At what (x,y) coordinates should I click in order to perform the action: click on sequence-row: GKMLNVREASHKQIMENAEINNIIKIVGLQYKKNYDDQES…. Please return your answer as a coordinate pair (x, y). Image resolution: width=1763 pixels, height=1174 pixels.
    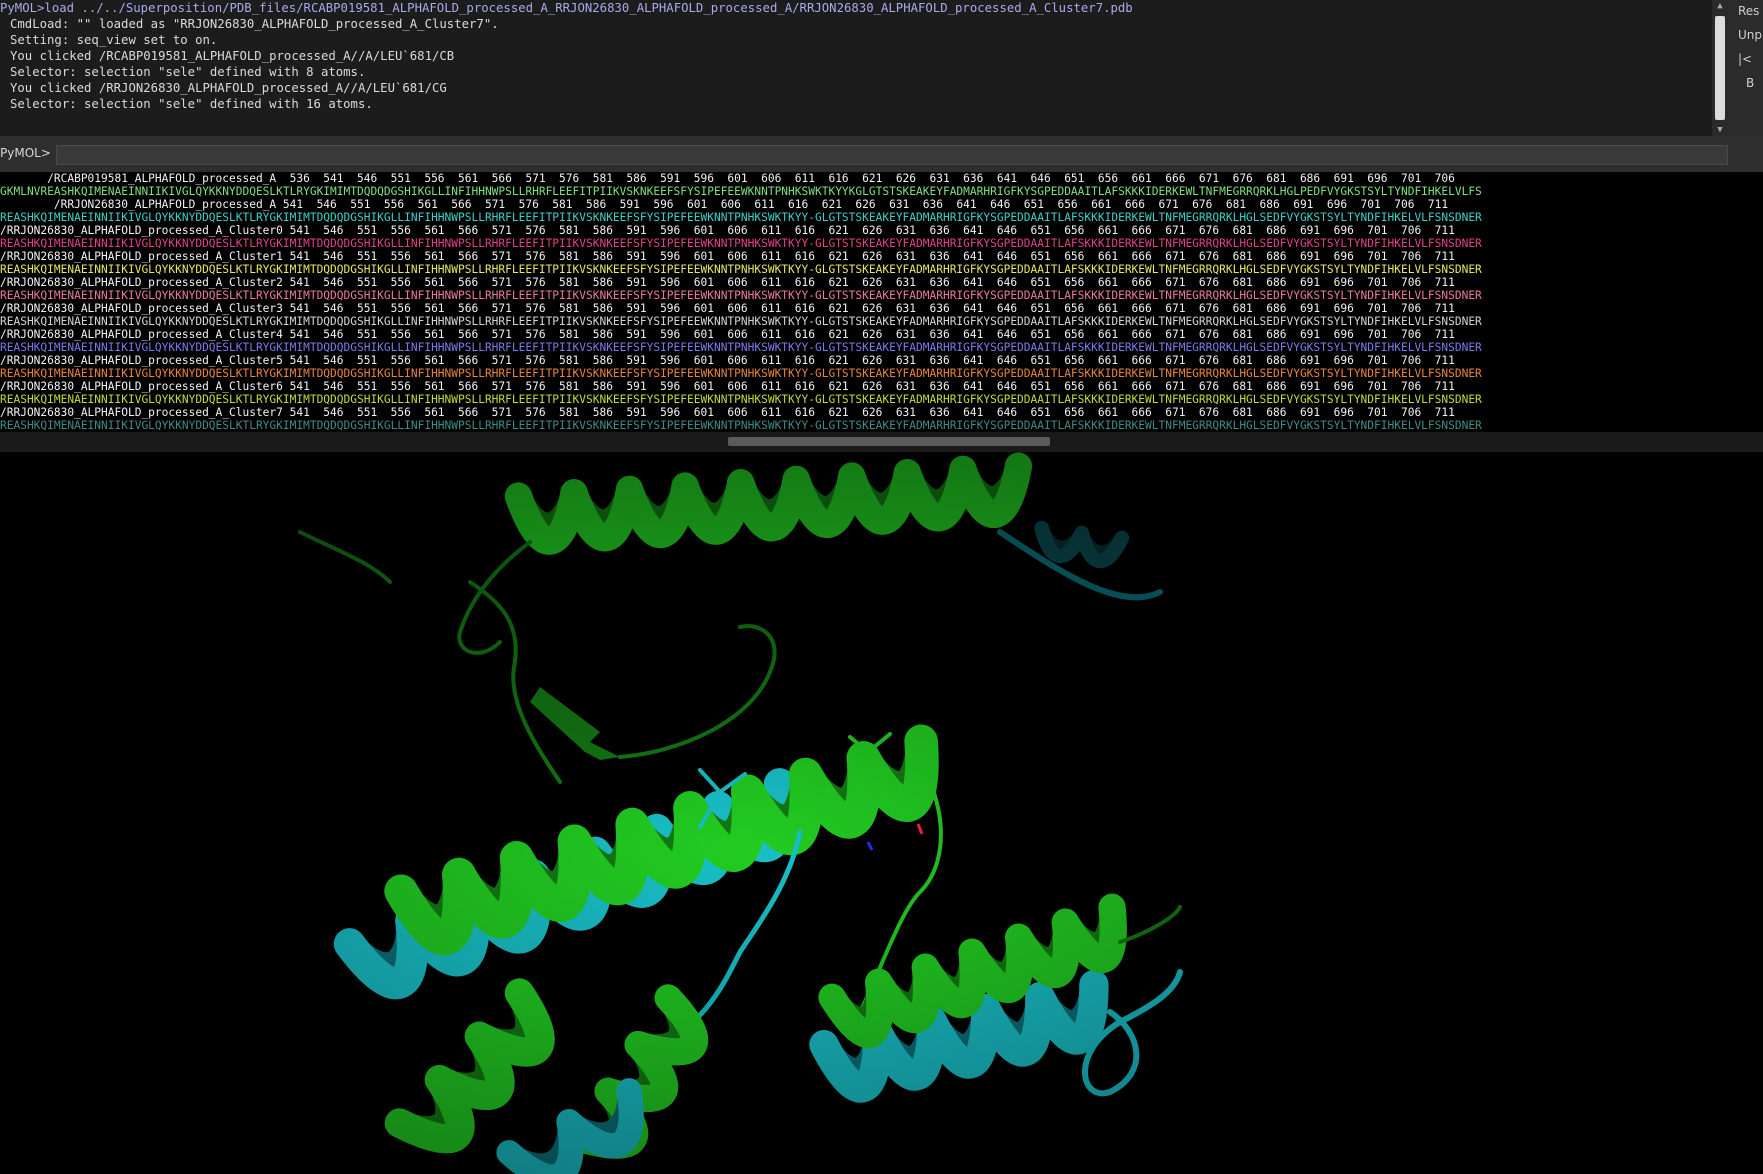
    Looking at the image, I should click on (881, 191).